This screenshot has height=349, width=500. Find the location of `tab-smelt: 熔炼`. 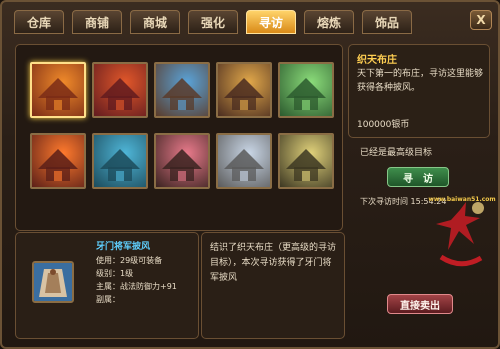

tab-smelt: 熔炼 is located at coordinates (329, 22).